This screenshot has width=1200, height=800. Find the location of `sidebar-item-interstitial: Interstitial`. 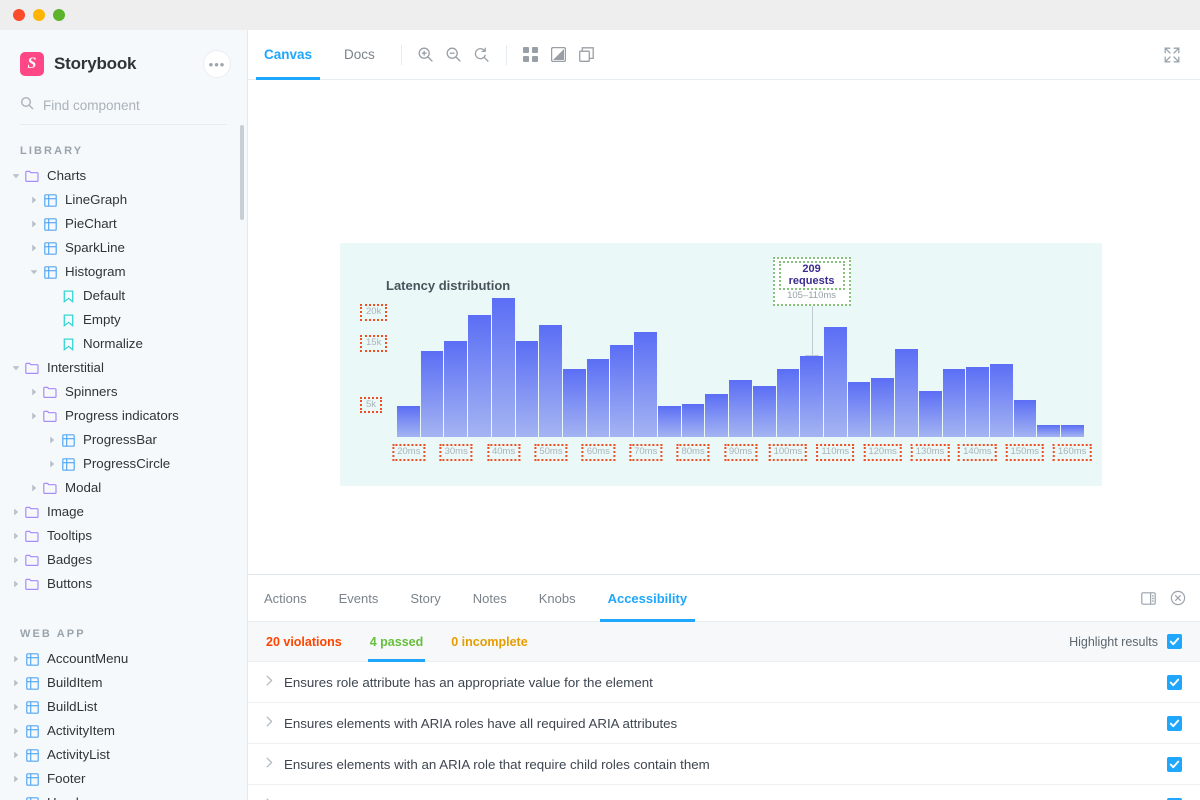

sidebar-item-interstitial: Interstitial is located at coordinates (123, 368).